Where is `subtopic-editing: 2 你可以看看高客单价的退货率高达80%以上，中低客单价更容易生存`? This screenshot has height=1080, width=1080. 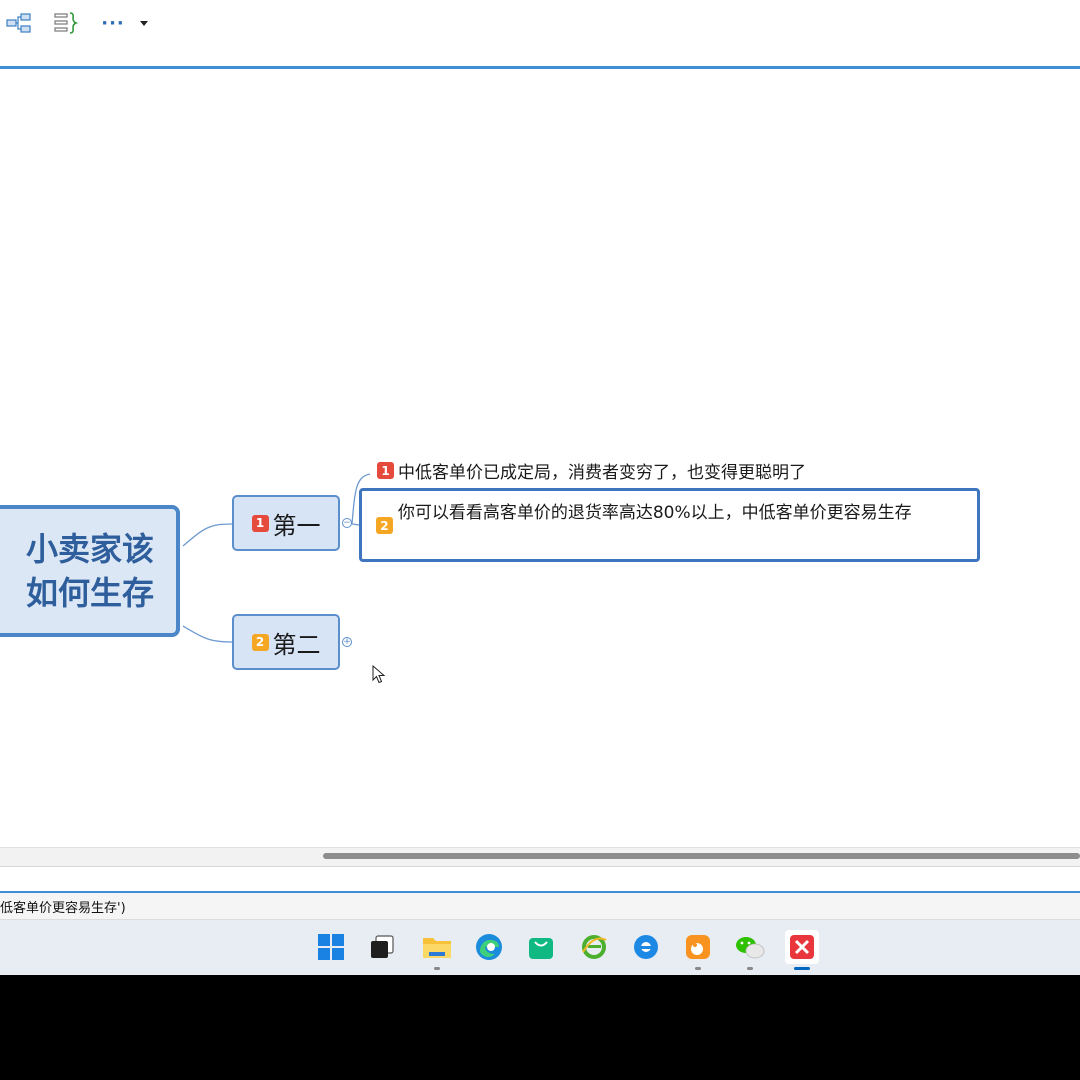
subtopic-editing: 2 你可以看看高客单价的退货率高达80%以上，中低客单价更容易生存 is located at coordinates (669, 525).